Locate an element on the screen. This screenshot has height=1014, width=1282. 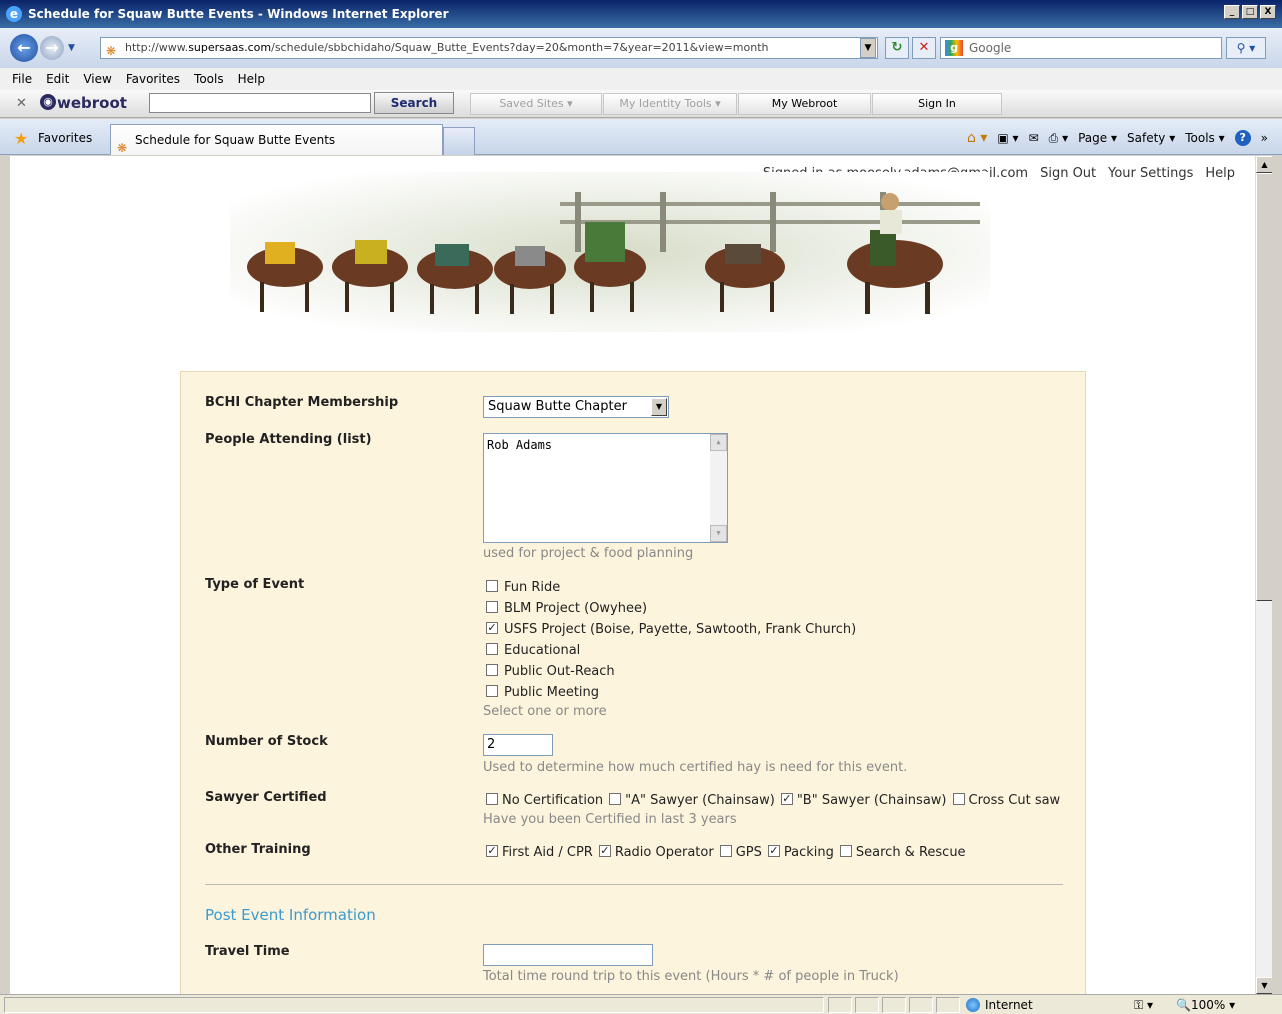
security-zone: Internet is located at coordinates (999, 1005).